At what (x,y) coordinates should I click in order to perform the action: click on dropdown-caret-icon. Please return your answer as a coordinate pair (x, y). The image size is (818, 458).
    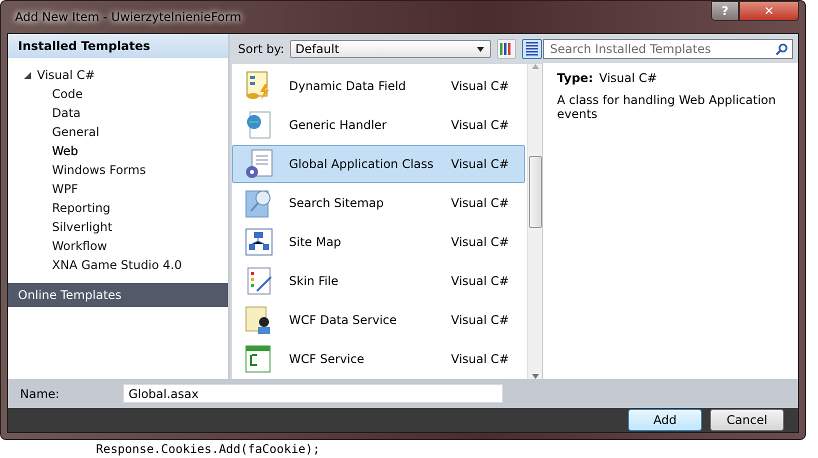
    Looking at the image, I should click on (480, 49).